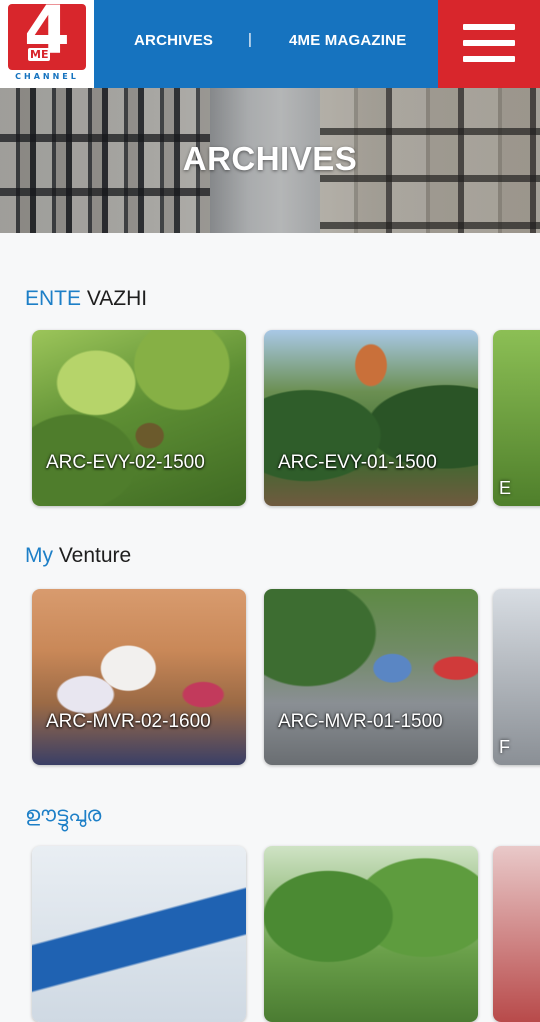 The image size is (540, 1022). What do you see at coordinates (92, 555) in the screenshot?
I see `section-title-rest: Venture` at bounding box center [92, 555].